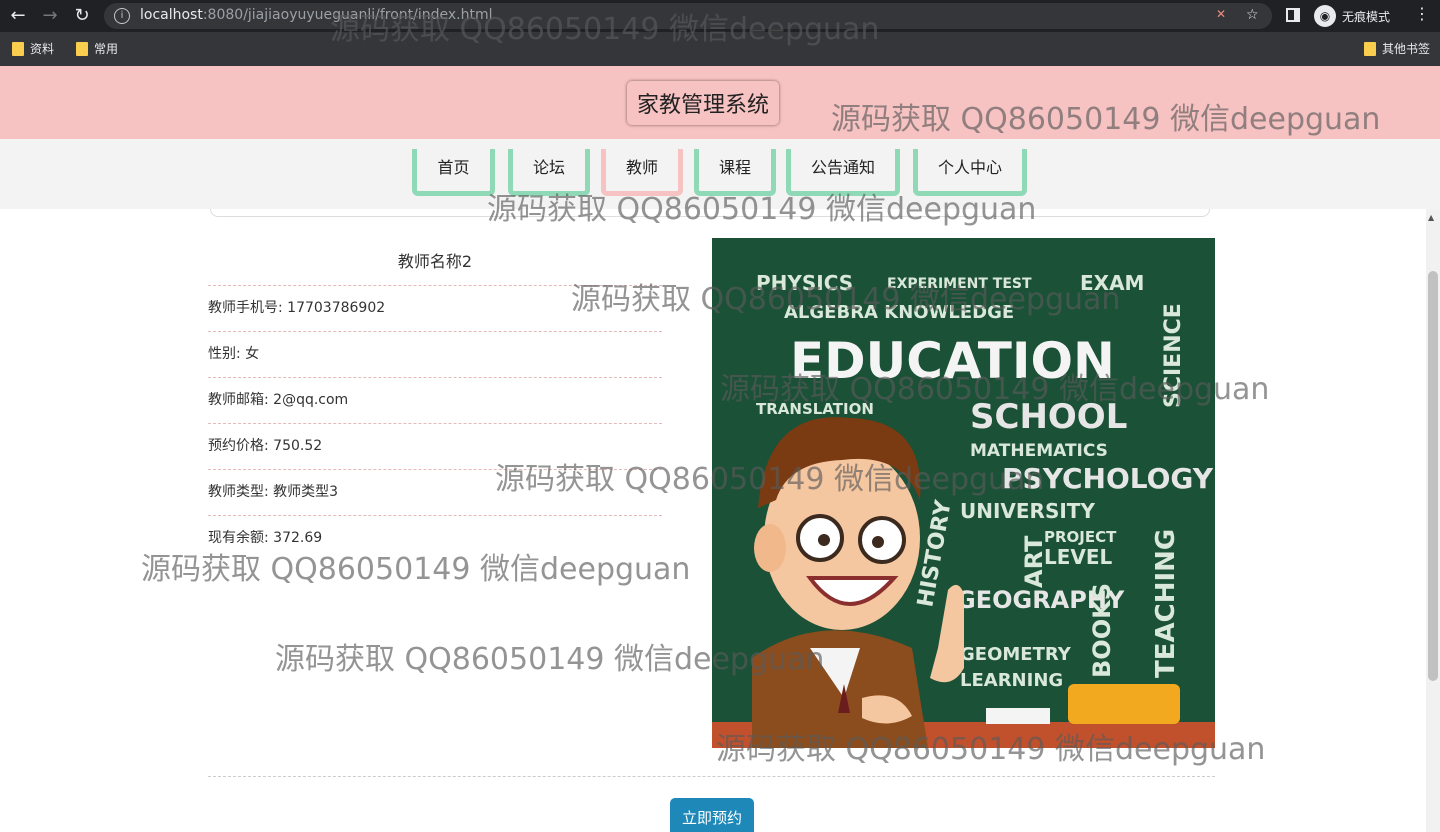 The width and height of the screenshot is (1440, 832). Describe the element at coordinates (435, 355) in the screenshot. I see `teacher-gender: 性别: 女` at that location.